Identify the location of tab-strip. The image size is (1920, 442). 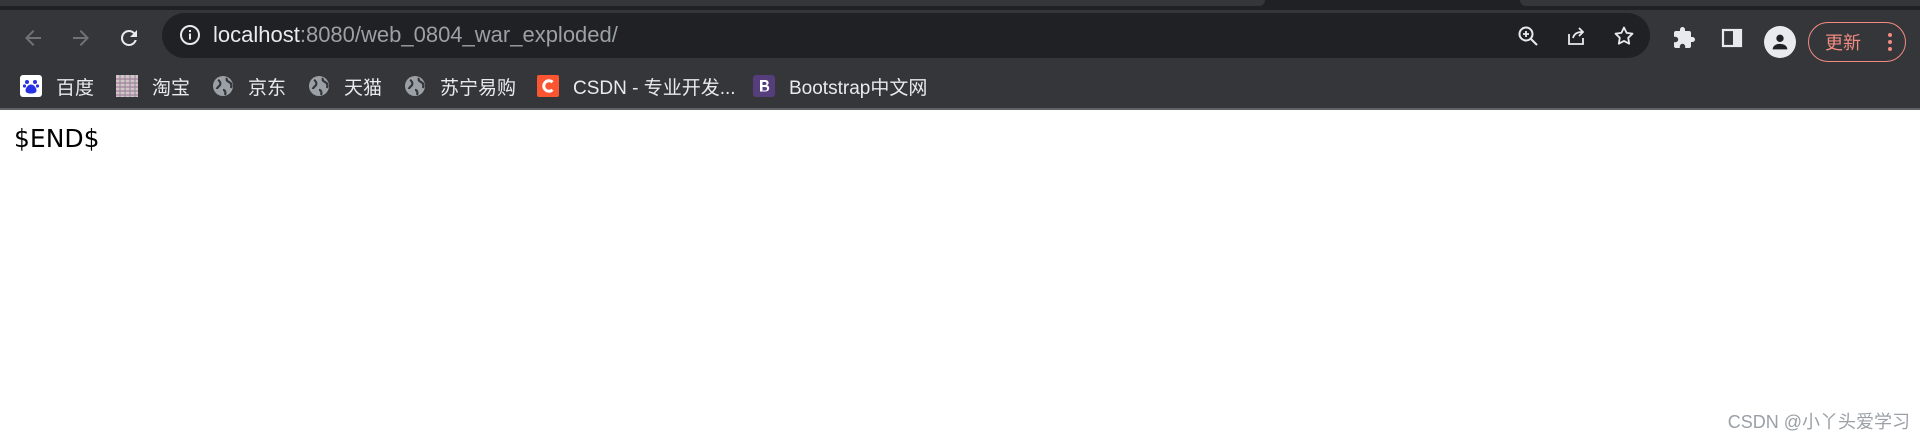
(960, 5).